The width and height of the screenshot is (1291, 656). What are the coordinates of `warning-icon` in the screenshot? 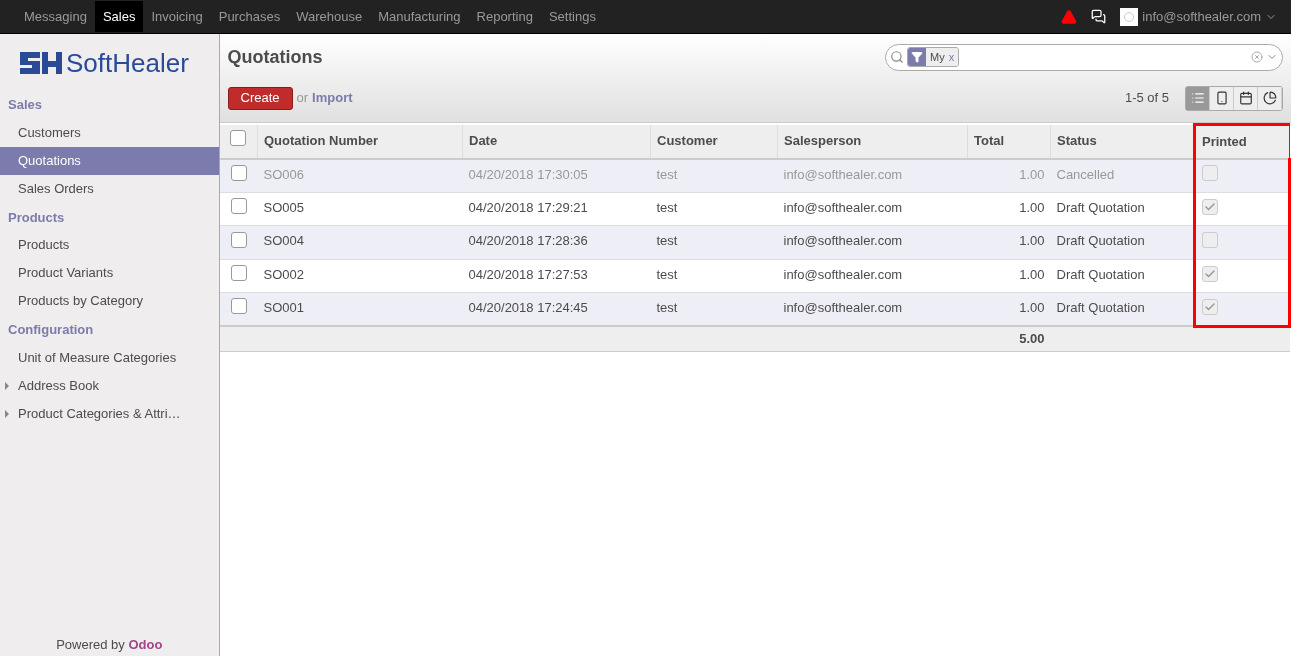 It's located at (1069, 16).